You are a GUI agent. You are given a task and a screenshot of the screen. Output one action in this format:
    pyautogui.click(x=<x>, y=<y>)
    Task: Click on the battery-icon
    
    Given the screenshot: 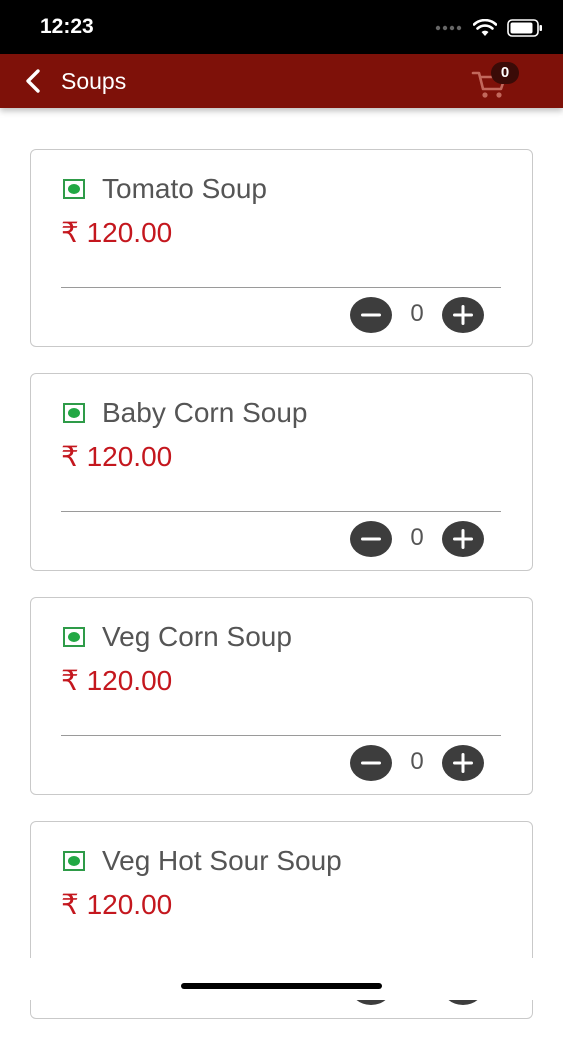 What is the action you would take?
    pyautogui.click(x=524, y=28)
    